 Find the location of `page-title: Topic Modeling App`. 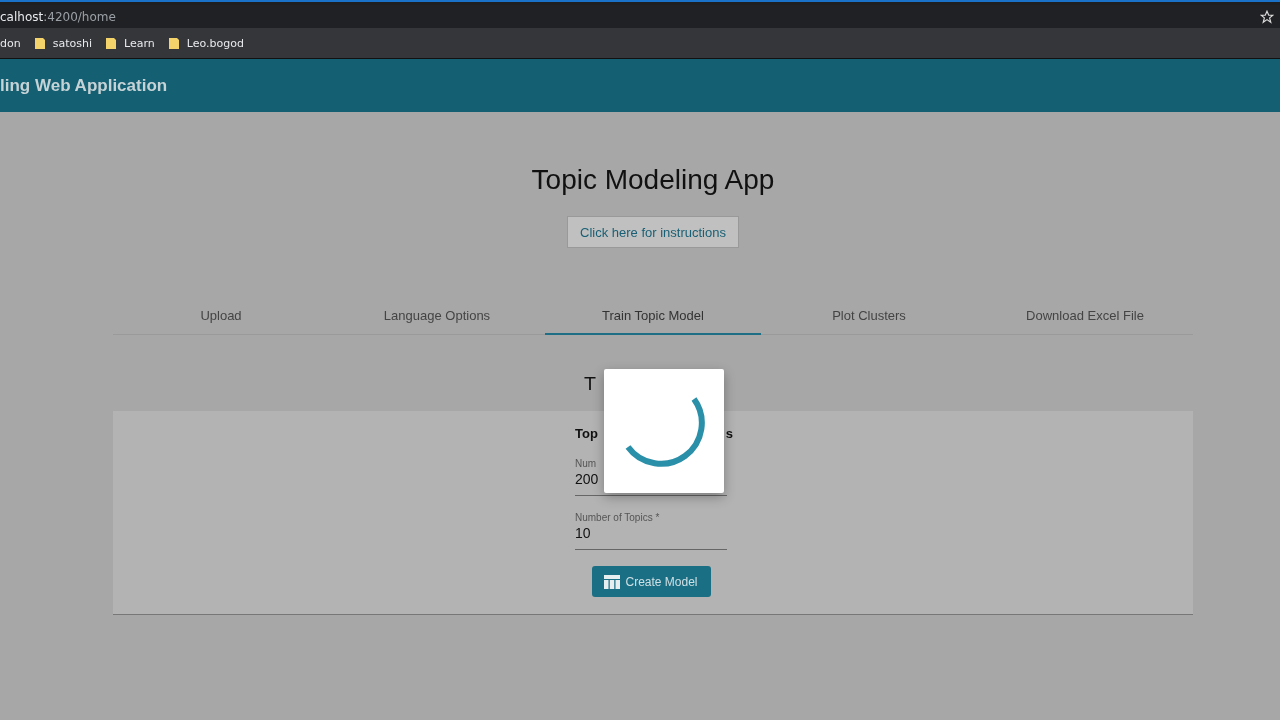

page-title: Topic Modeling App is located at coordinates (653, 180).